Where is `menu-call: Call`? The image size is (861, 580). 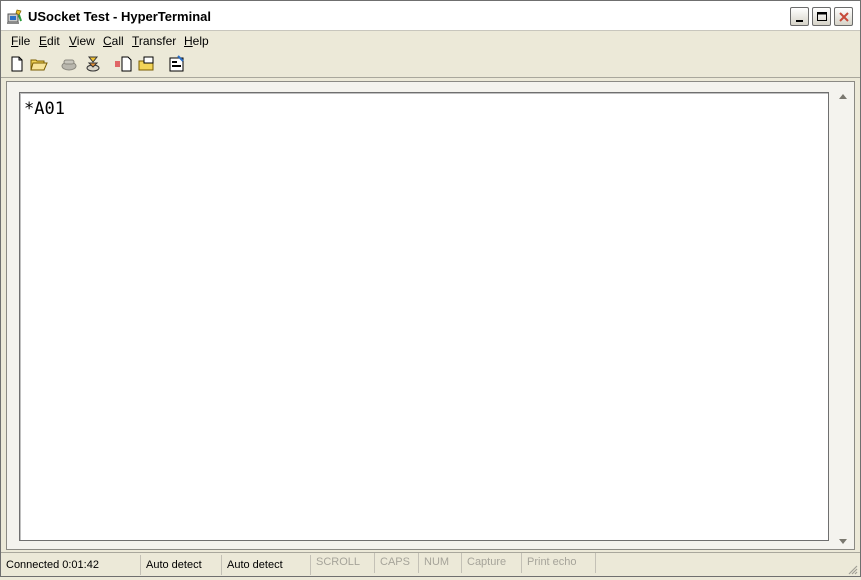 menu-call: Call is located at coordinates (113, 41).